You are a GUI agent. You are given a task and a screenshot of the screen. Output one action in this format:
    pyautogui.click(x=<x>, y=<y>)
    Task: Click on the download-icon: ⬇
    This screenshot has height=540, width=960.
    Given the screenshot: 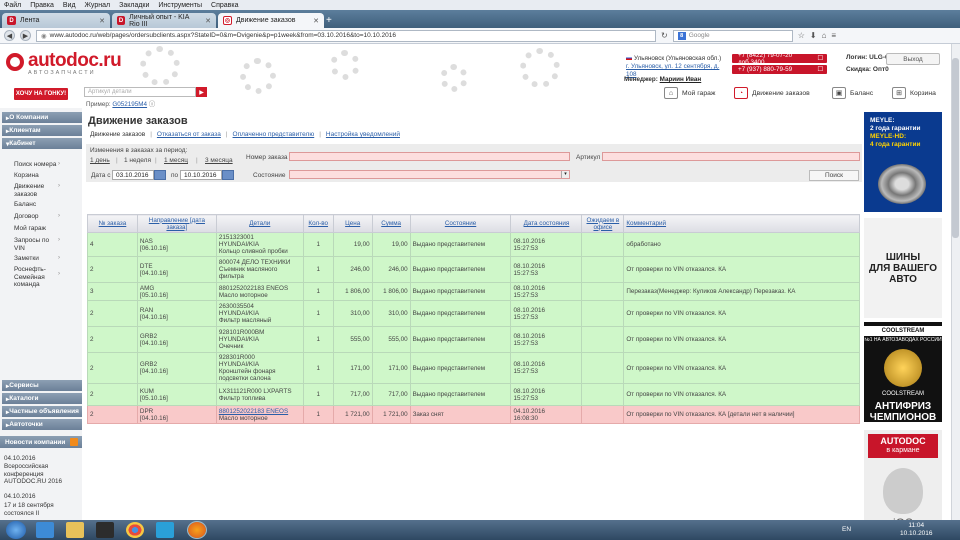 What is the action you would take?
    pyautogui.click(x=813, y=35)
    